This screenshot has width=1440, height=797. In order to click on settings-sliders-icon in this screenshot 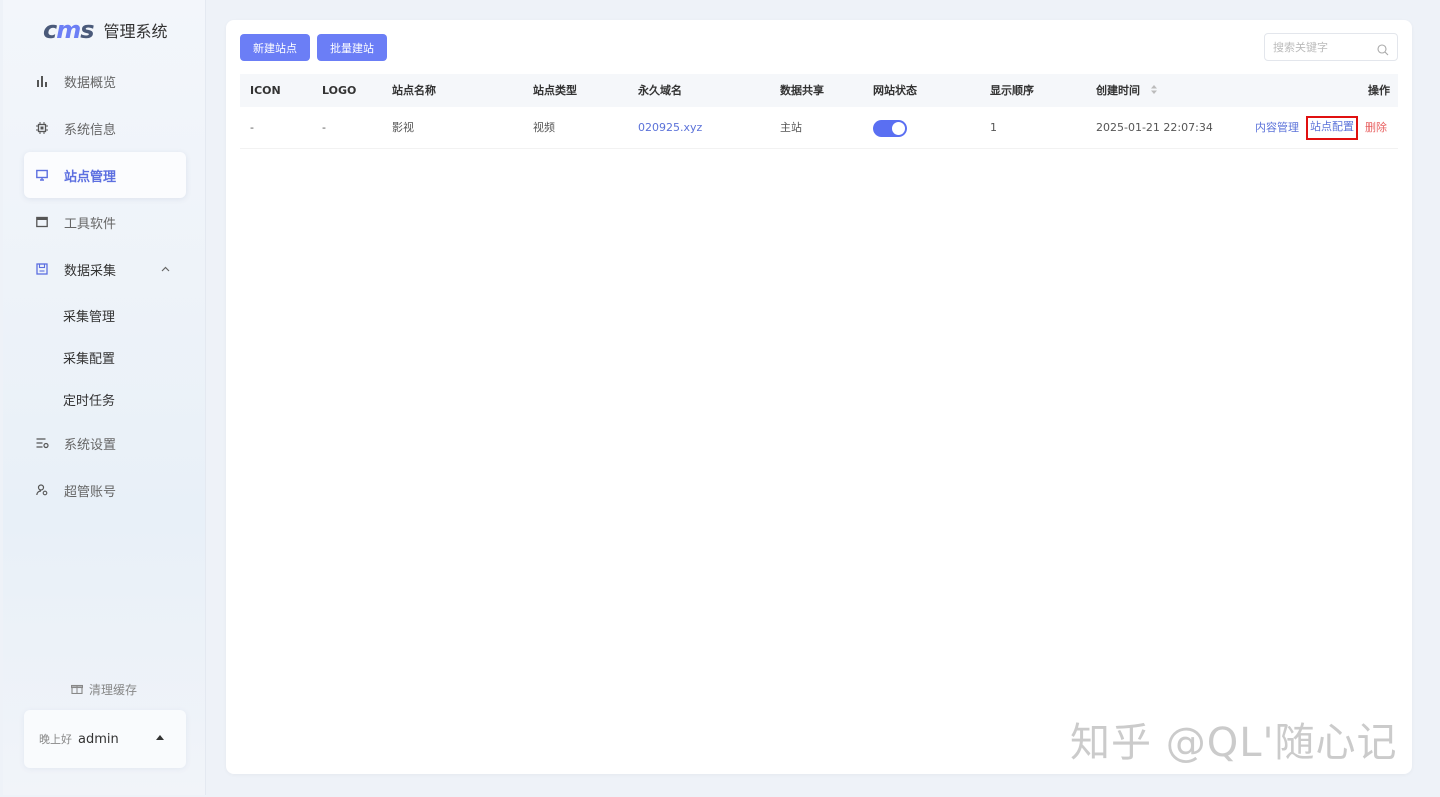, I will do `click(42, 443)`.